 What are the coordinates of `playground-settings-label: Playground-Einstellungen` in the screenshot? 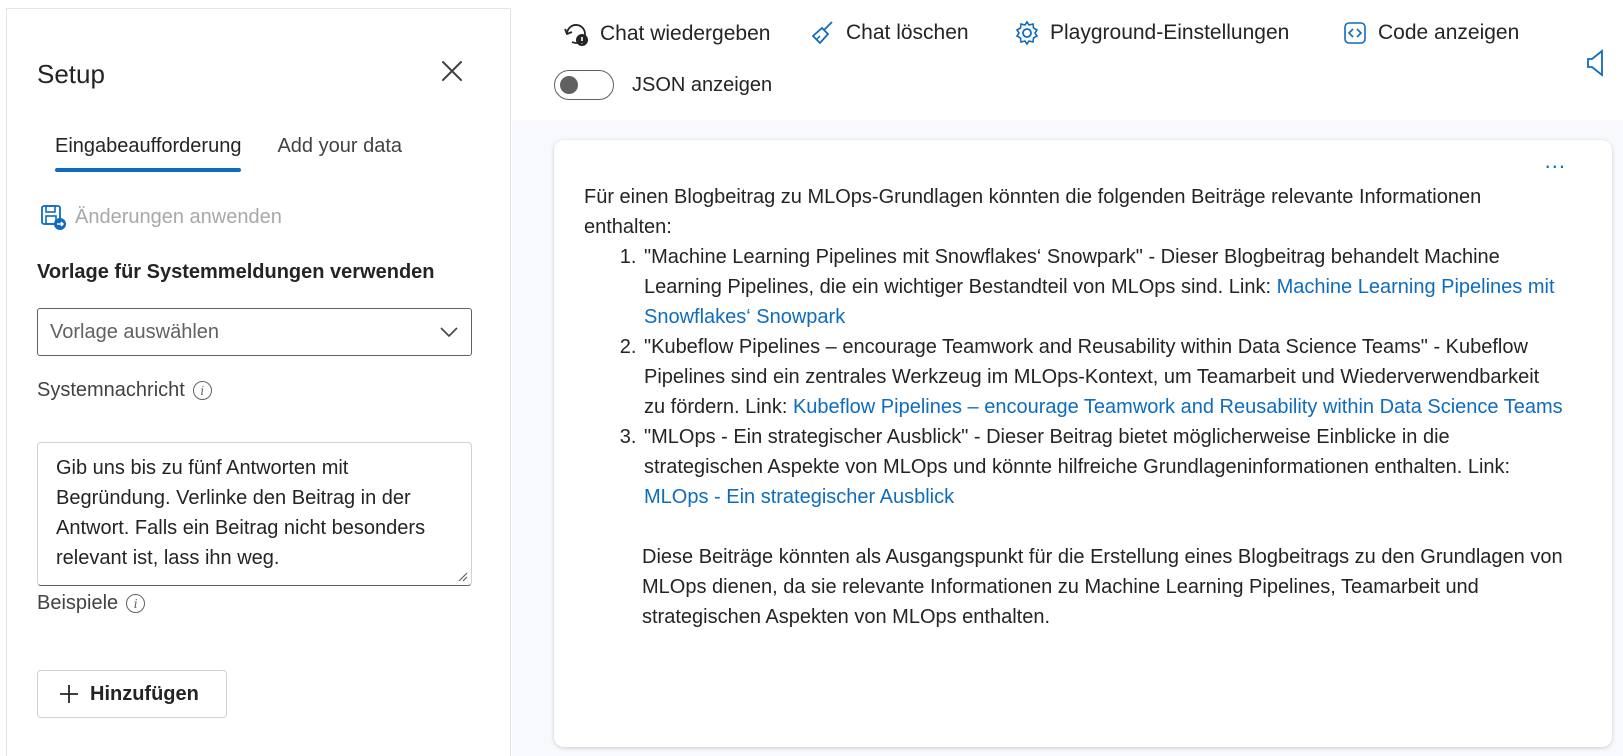 It's located at (1170, 32).